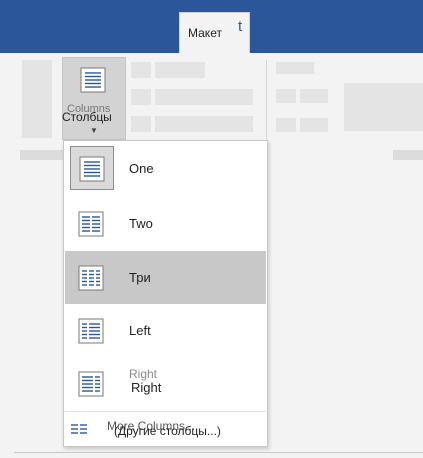 This screenshot has height=458, width=423. What do you see at coordinates (165, 383) in the screenshot?
I see `menu-item-right: Right Right` at bounding box center [165, 383].